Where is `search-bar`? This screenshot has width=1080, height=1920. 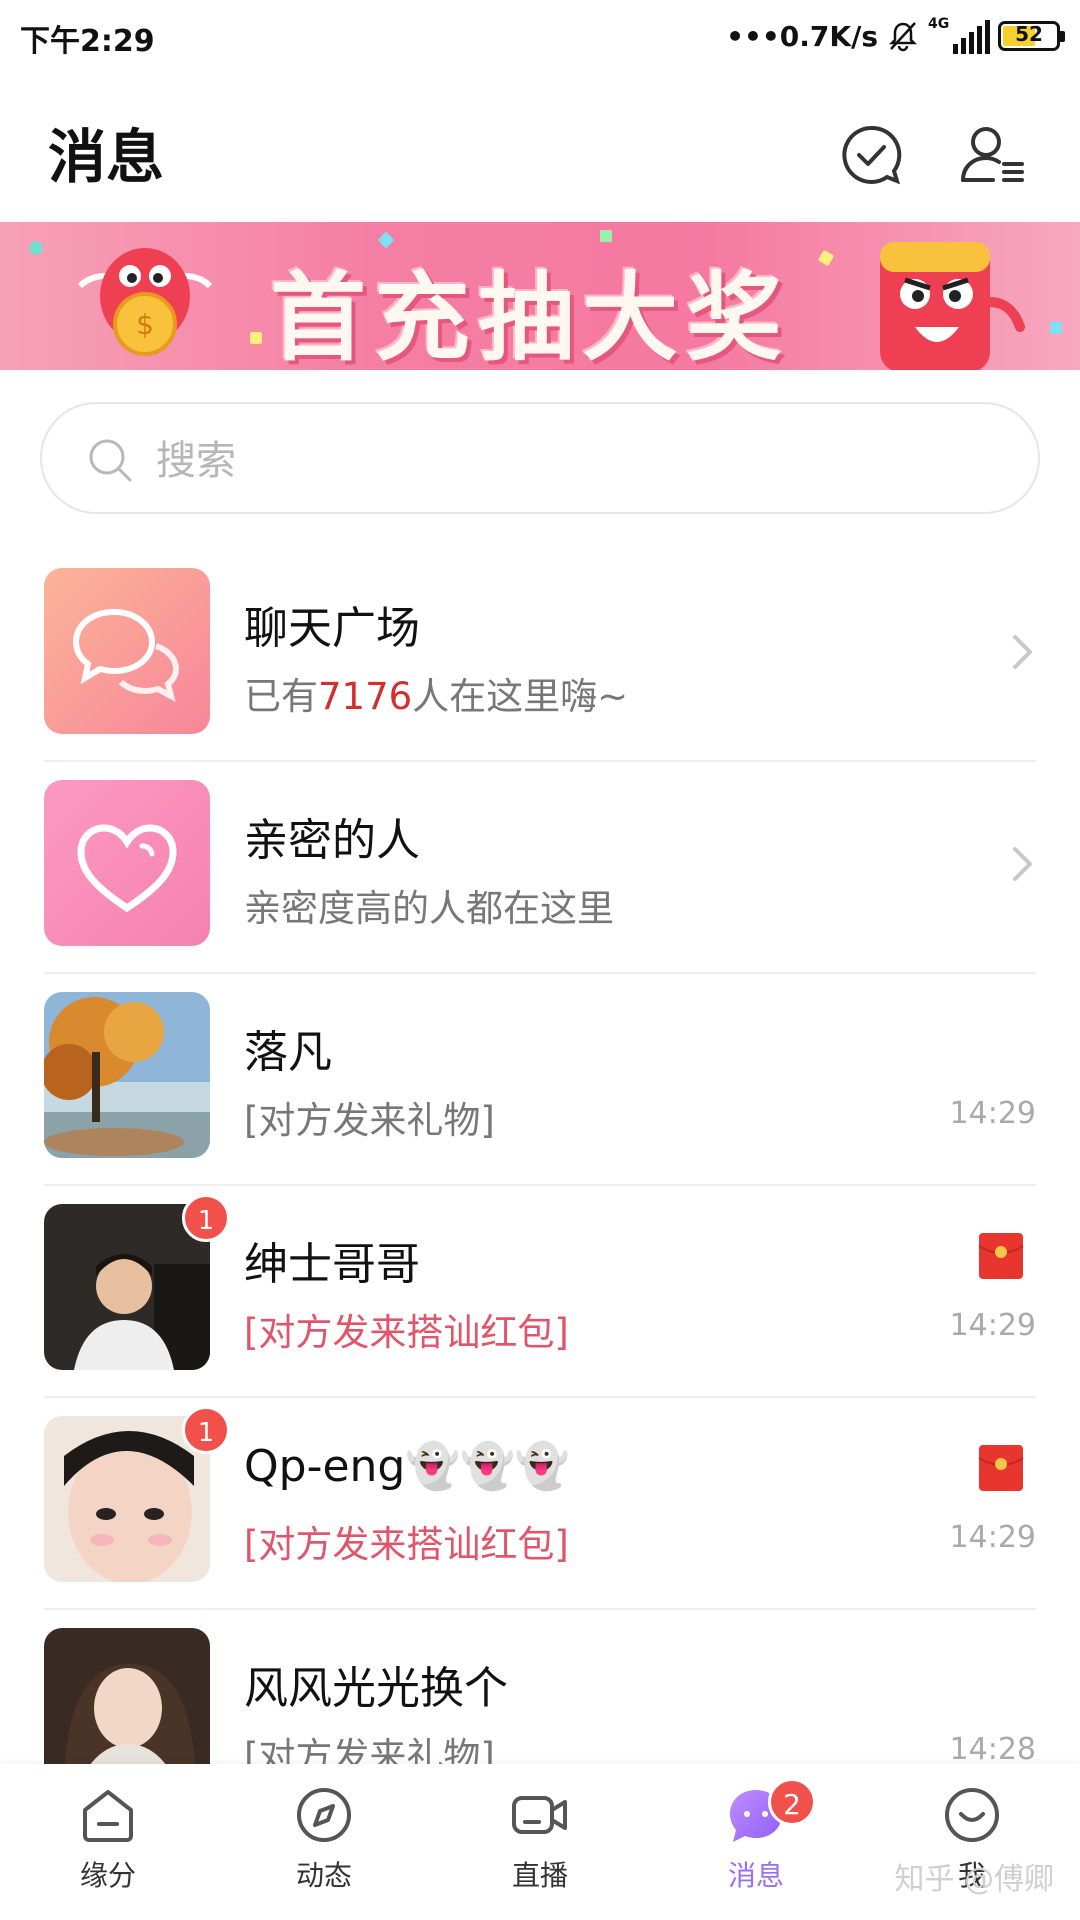 search-bar is located at coordinates (540, 458).